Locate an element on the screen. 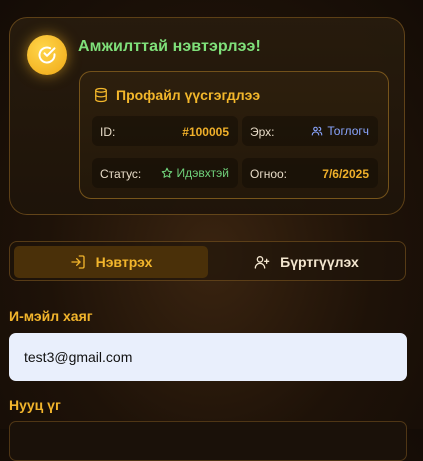 Image resolution: width=423 pixels, height=461 pixels. profile-title: Профайл үүсгэгдлээ is located at coordinates (188, 95).